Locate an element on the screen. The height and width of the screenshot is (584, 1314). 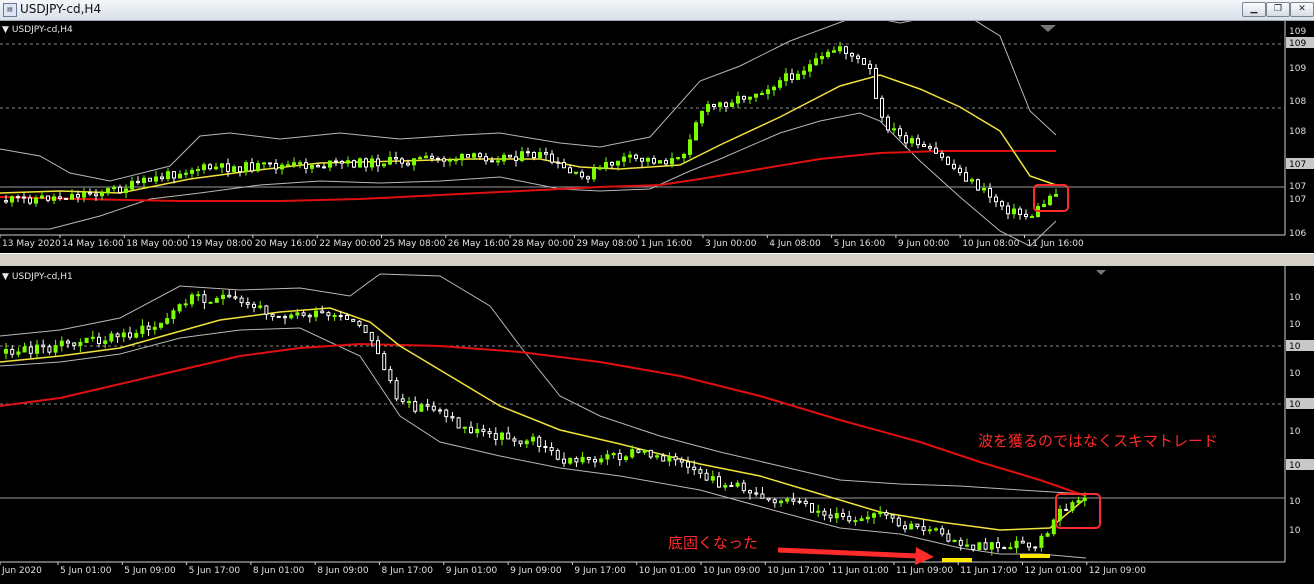
restore-button: ❐ is located at coordinates (1278, 9).